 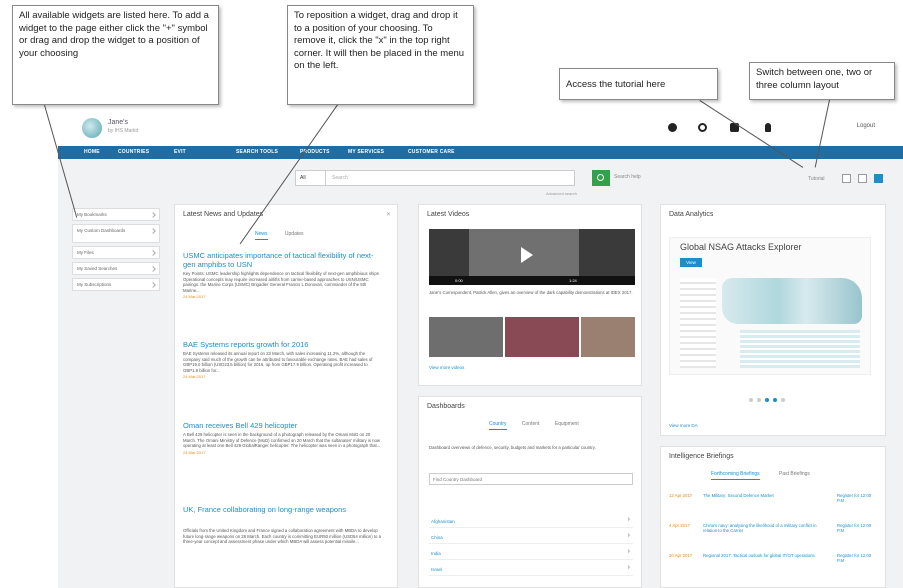 I want to click on close-icon: ✕, so click(x=388, y=214).